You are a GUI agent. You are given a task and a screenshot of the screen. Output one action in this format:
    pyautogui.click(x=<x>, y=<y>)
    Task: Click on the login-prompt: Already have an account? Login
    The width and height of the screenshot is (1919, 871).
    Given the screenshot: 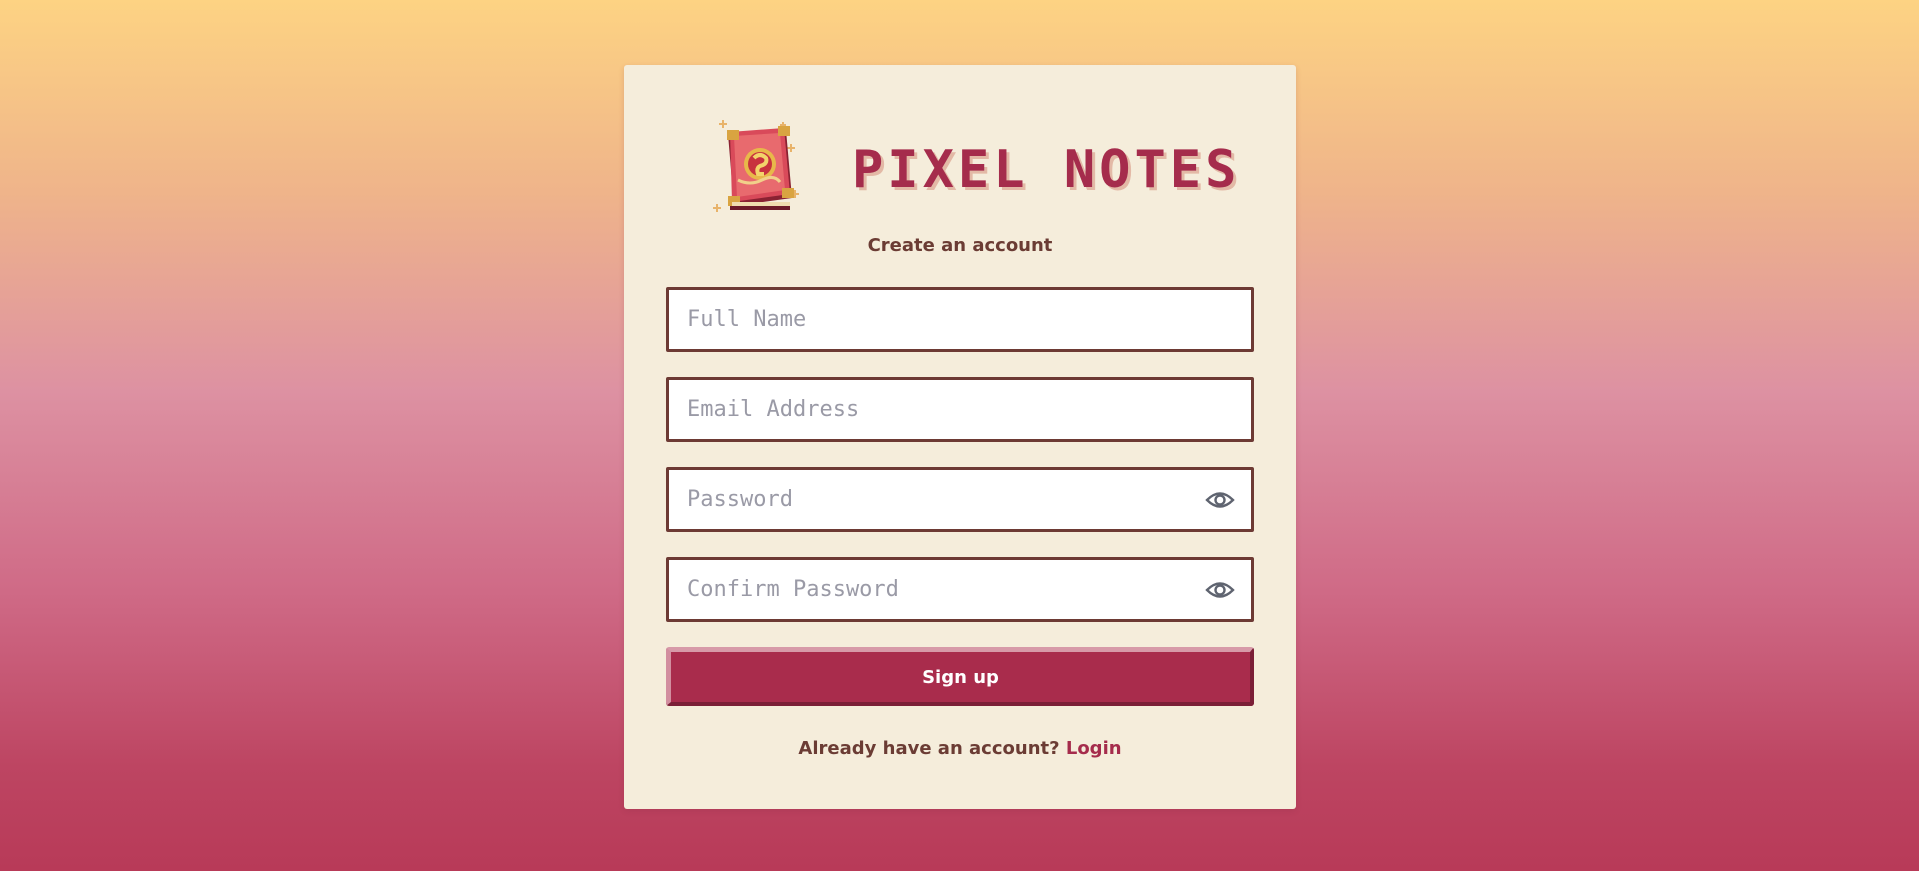 What is the action you would take?
    pyautogui.click(x=960, y=748)
    